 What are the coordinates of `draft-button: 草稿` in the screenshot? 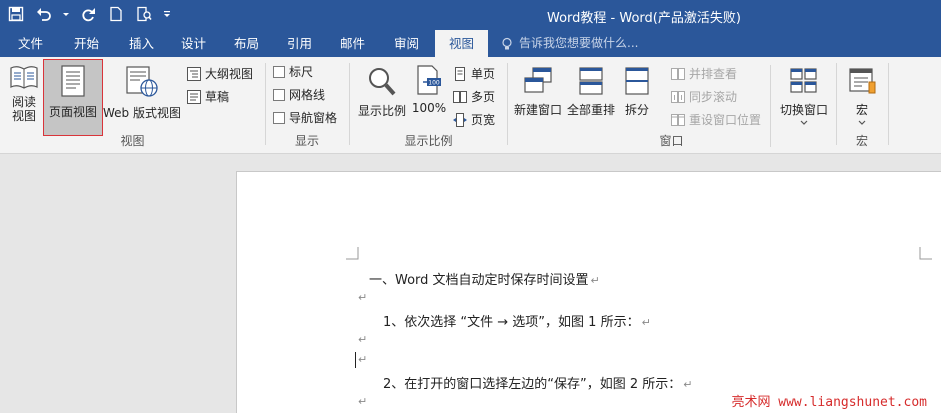 It's located at (208, 97).